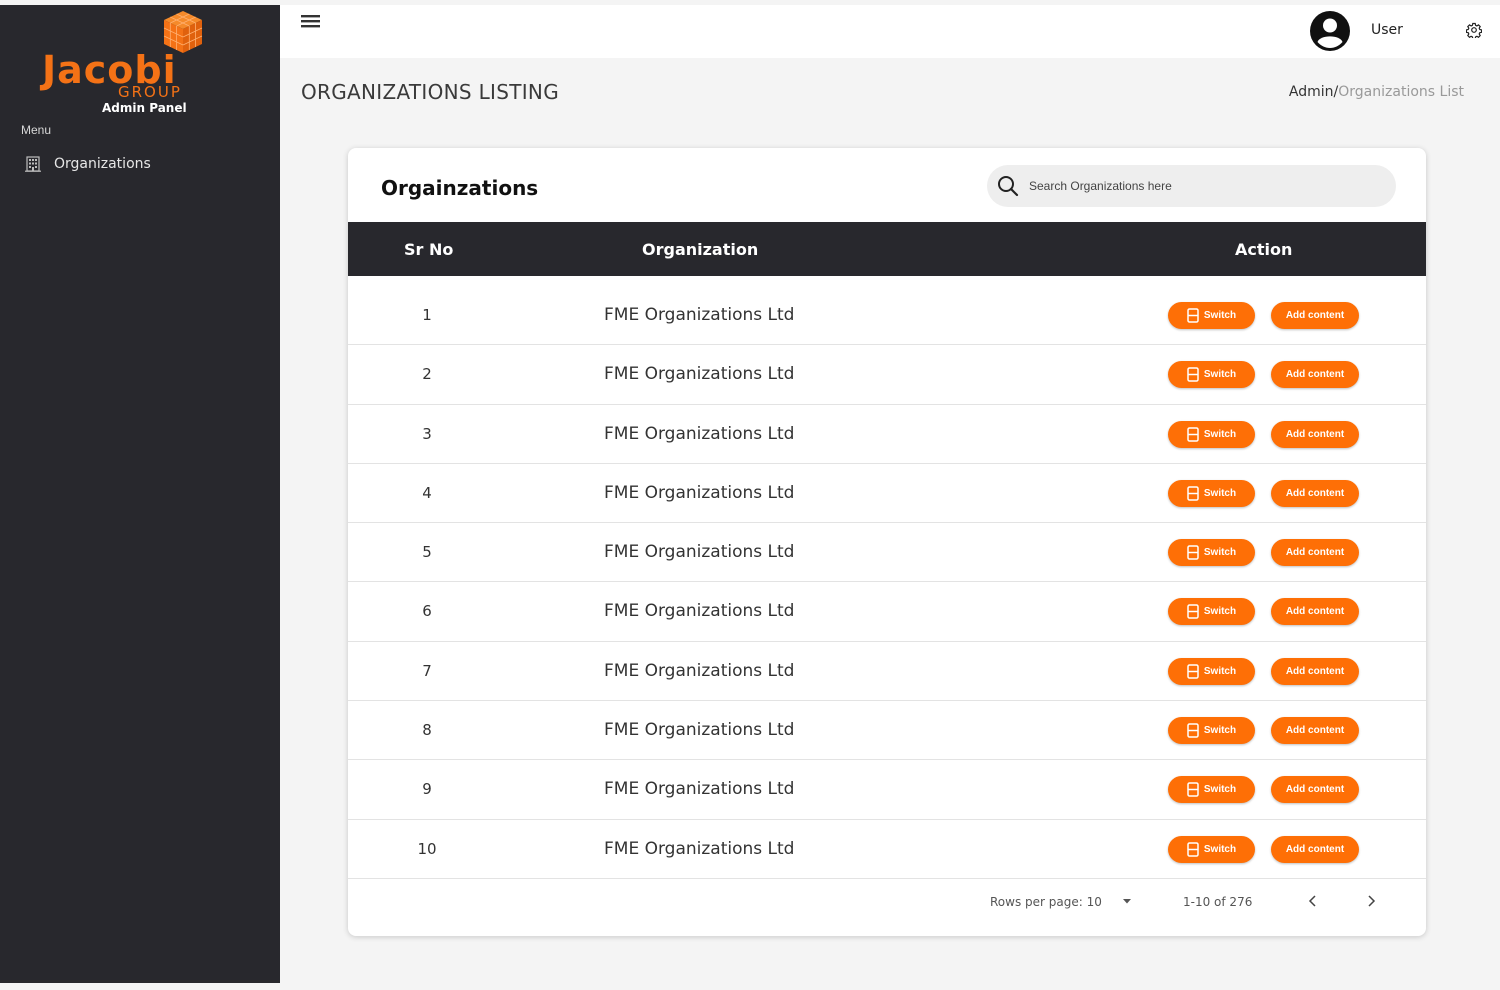  Describe the element at coordinates (1127, 901) in the screenshot. I see `caret-down-icon` at that location.